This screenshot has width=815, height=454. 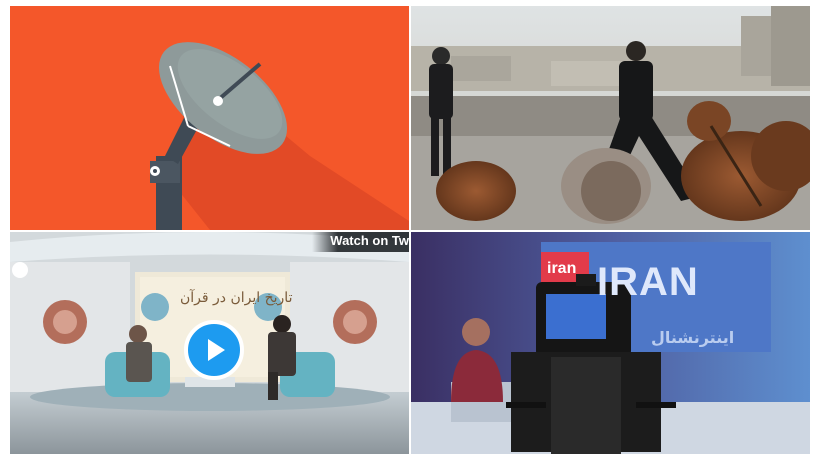 I want to click on play-icon, so click(x=216, y=350).